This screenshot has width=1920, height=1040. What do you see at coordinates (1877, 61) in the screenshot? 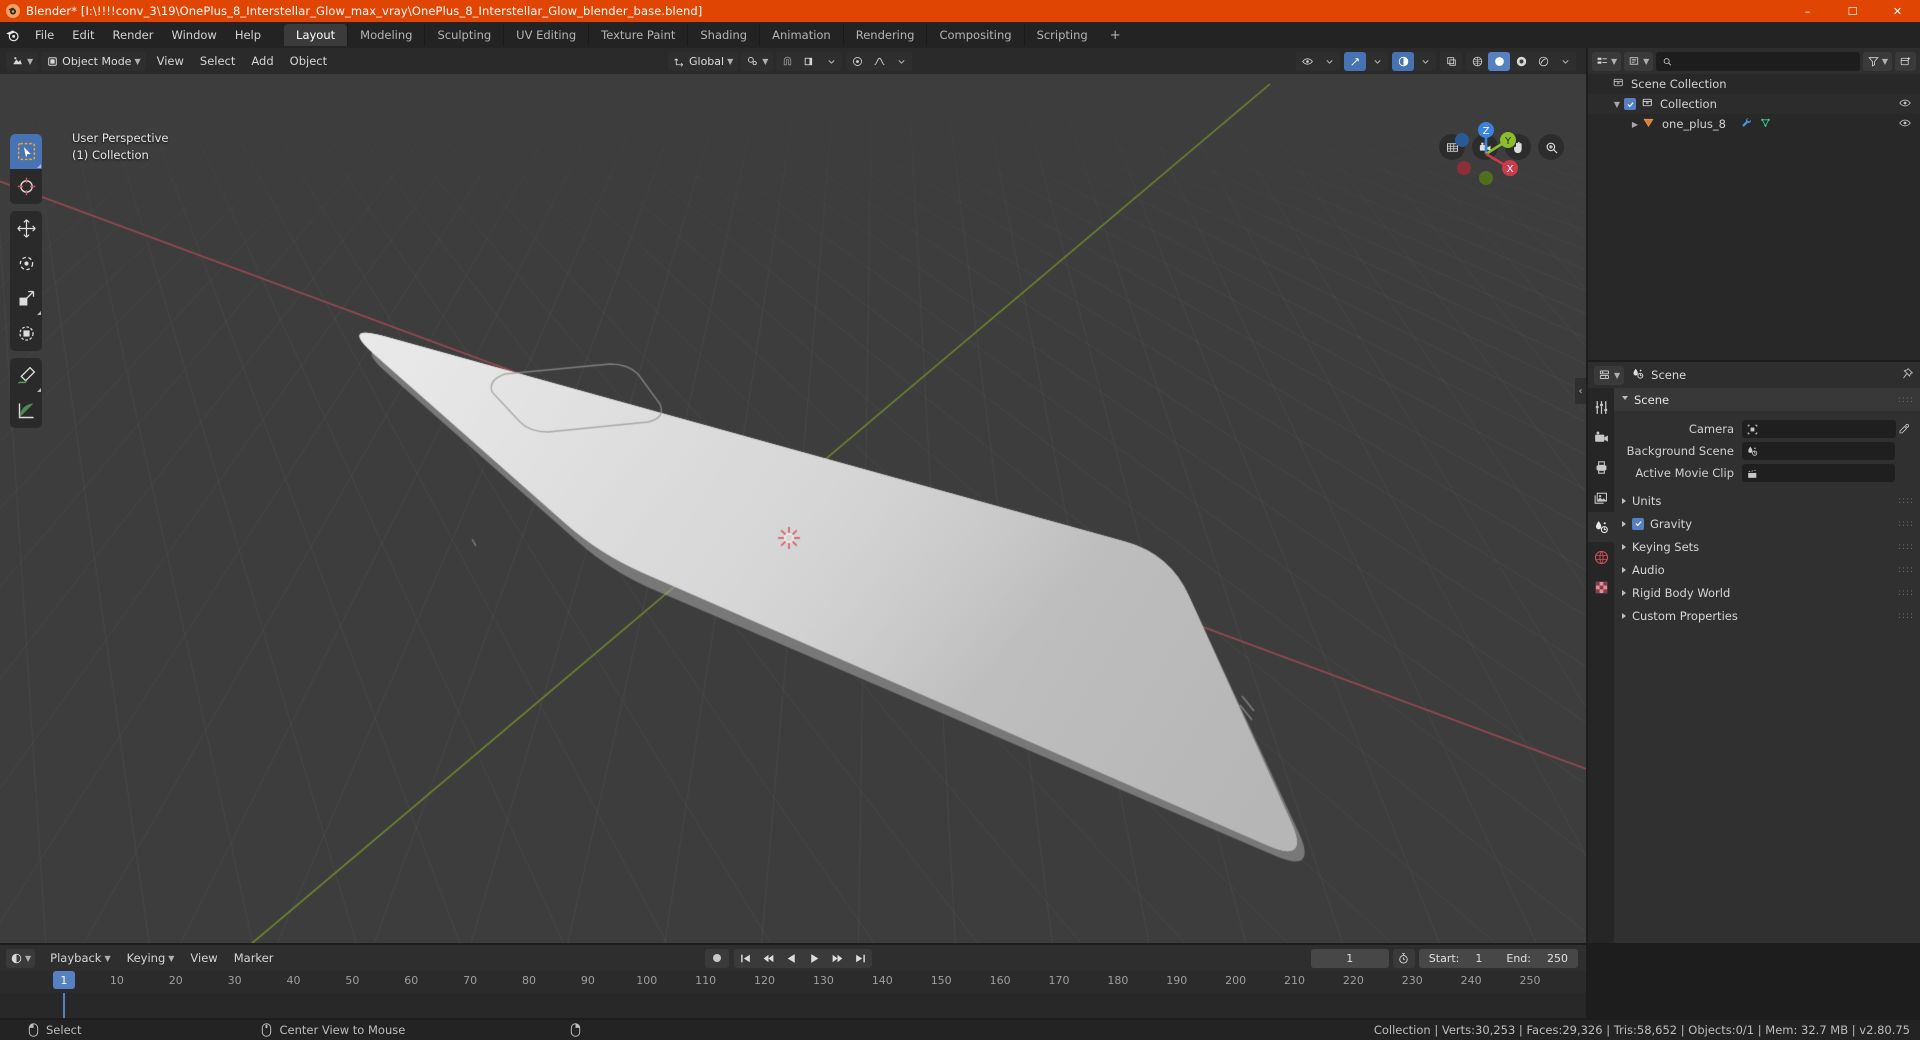
I see `filter-icon: ▼` at bounding box center [1877, 61].